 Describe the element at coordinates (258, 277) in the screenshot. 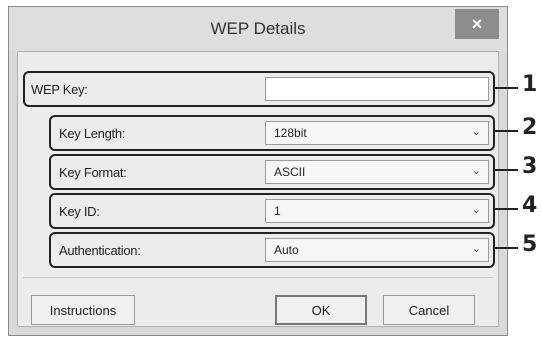

I see `separator` at that location.